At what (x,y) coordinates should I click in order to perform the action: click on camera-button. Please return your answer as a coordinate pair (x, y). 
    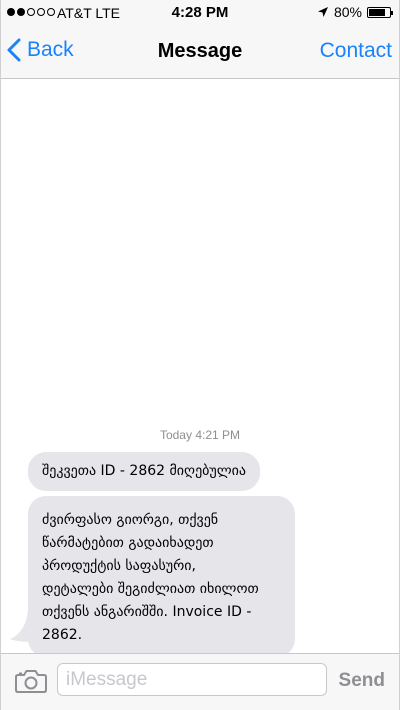
    Looking at the image, I should click on (31, 683).